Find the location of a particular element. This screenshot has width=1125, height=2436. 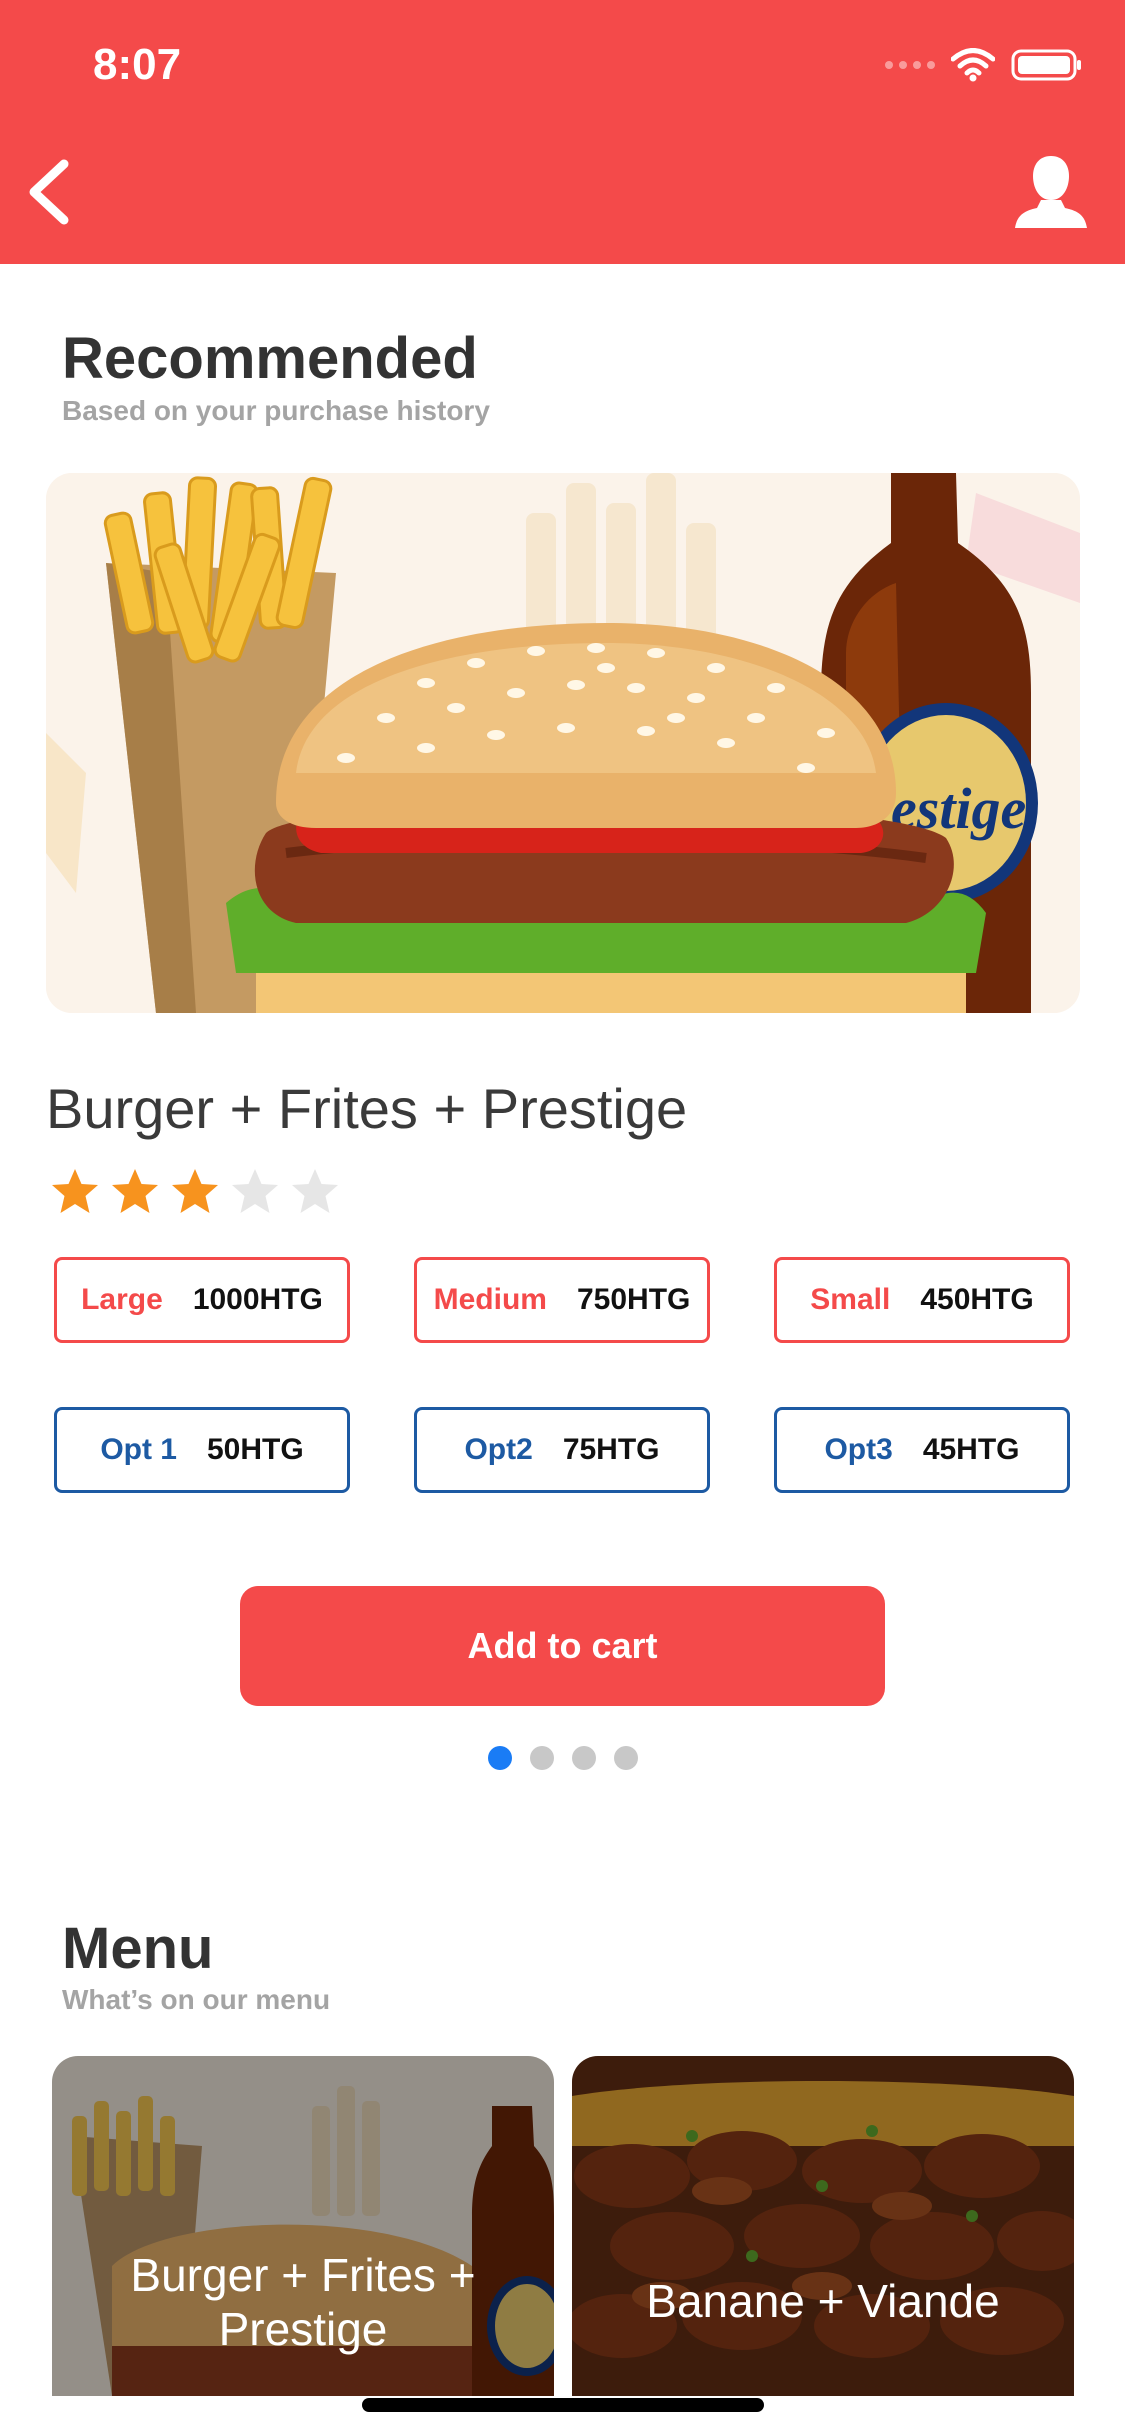

status-icons is located at coordinates (984, 65).